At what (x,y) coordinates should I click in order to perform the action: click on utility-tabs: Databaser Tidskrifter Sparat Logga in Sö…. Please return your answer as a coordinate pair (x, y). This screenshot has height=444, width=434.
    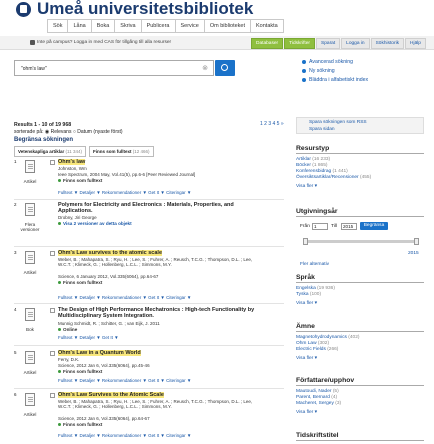
    Looking at the image, I should click on (338, 43).